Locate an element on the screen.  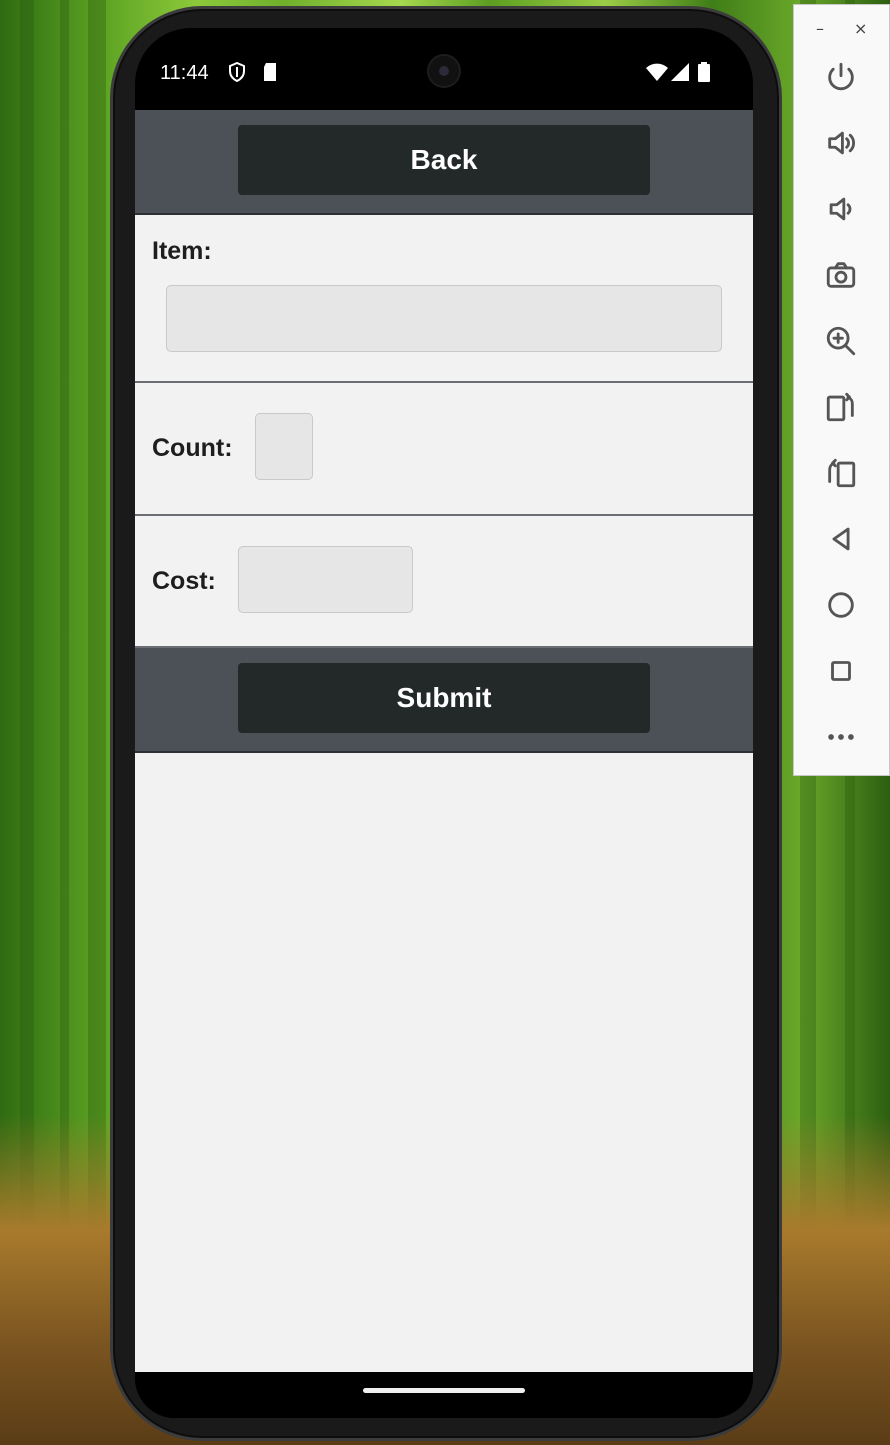
count-input is located at coordinates (284, 446).